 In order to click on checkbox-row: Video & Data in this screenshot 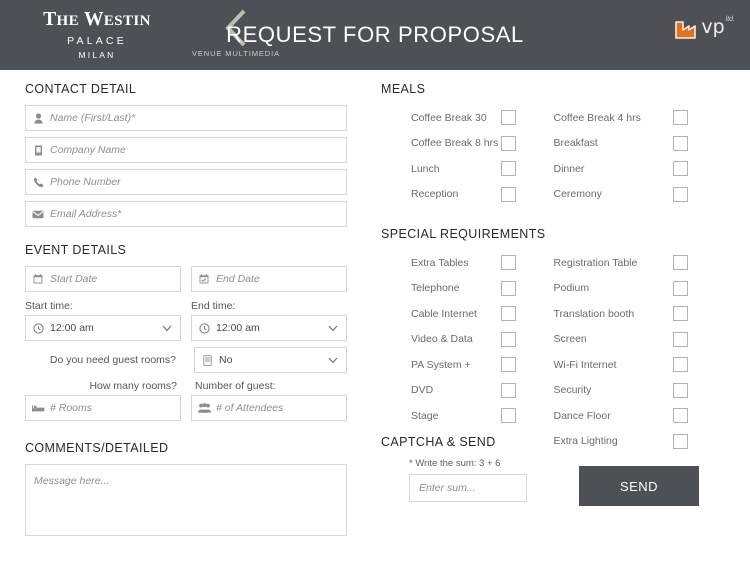, I will do `click(467, 340)`.